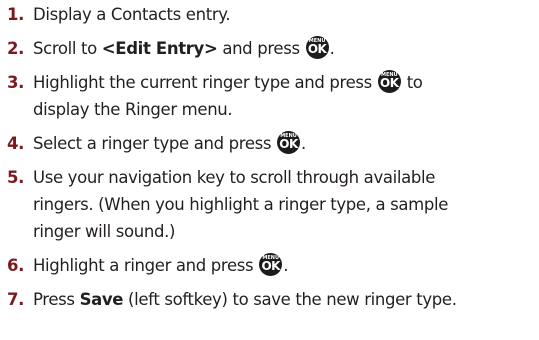 This screenshot has width=539, height=340. I want to click on step-text-part: and press, so click(261, 48).